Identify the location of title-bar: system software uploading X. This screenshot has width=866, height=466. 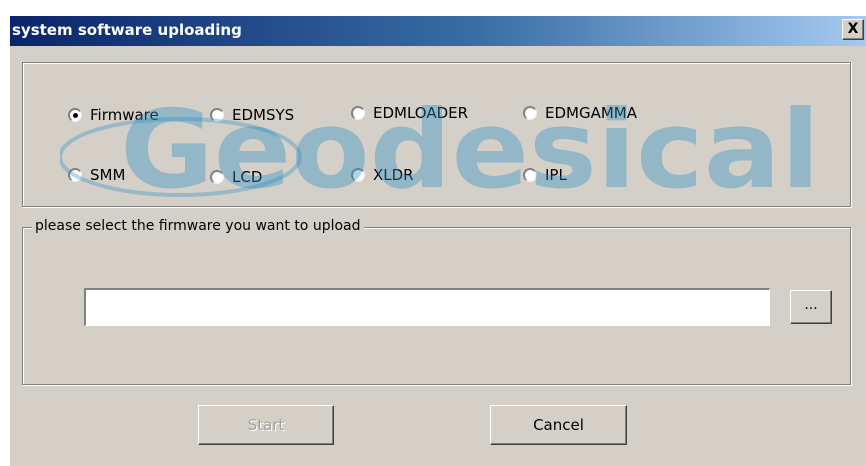
(438, 31).